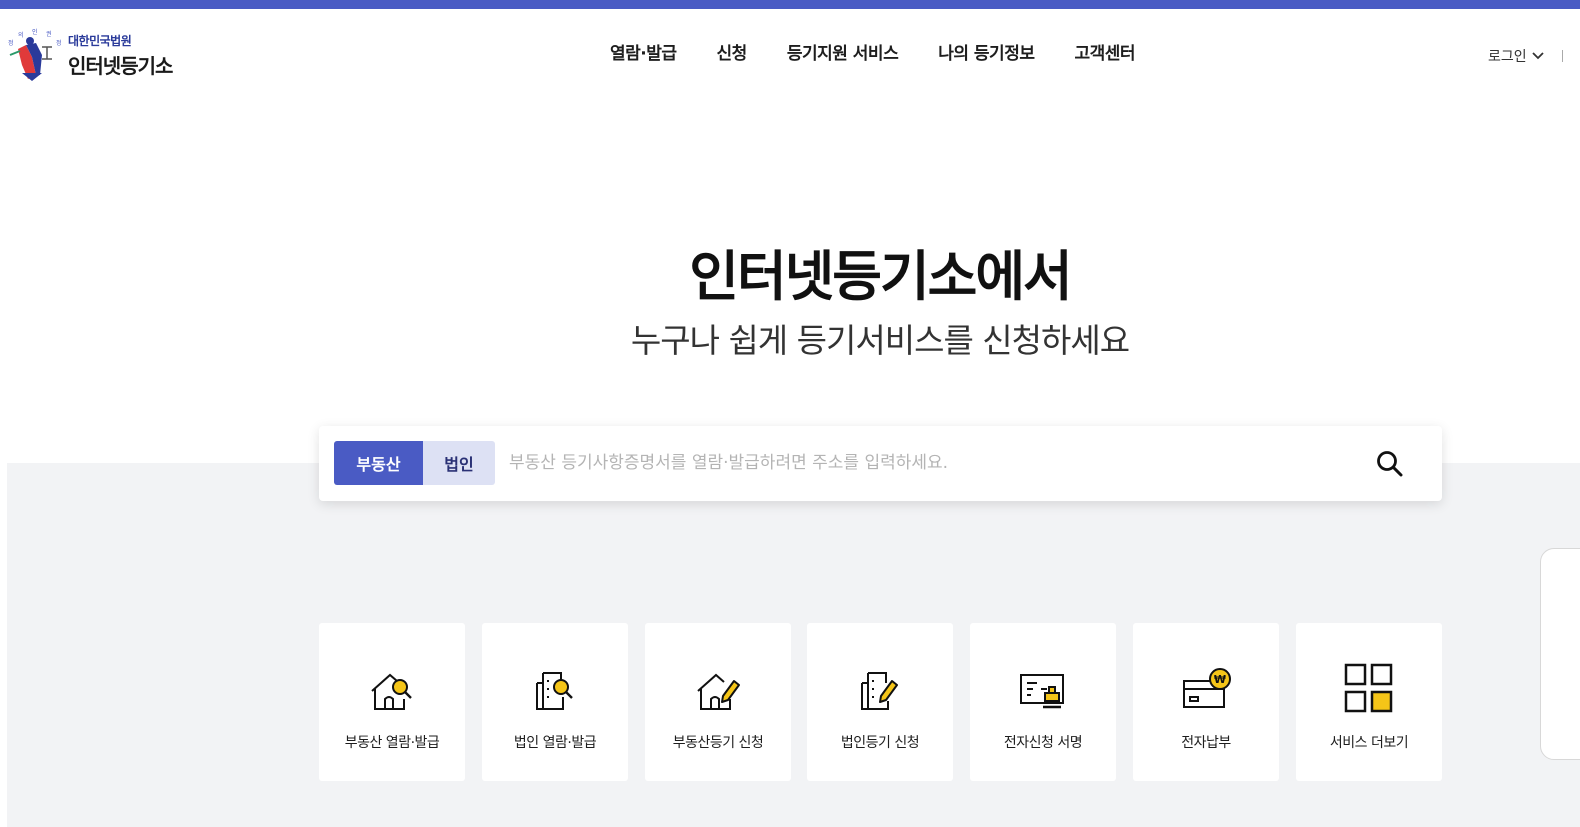  Describe the element at coordinates (49, 34) in the screenshot. I see `svg-text: 권` at that location.